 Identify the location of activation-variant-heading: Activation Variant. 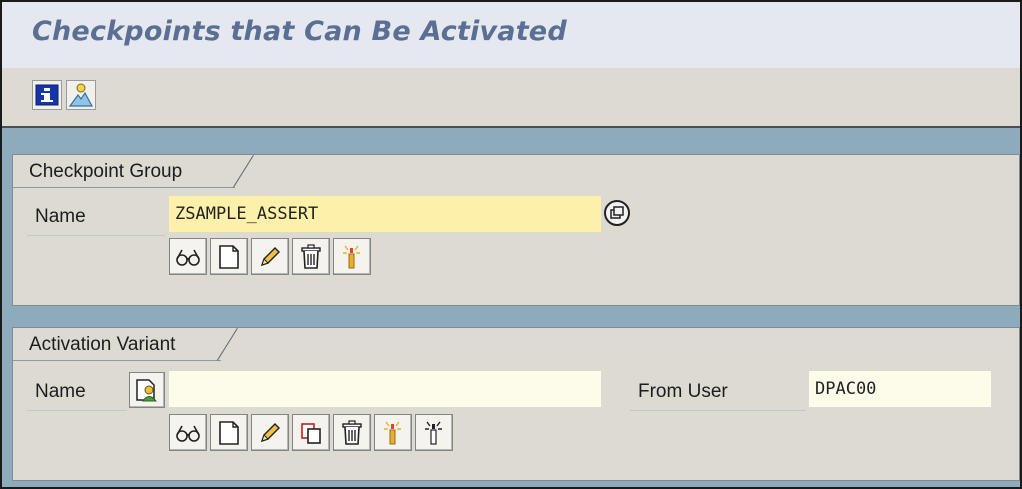
(102, 344).